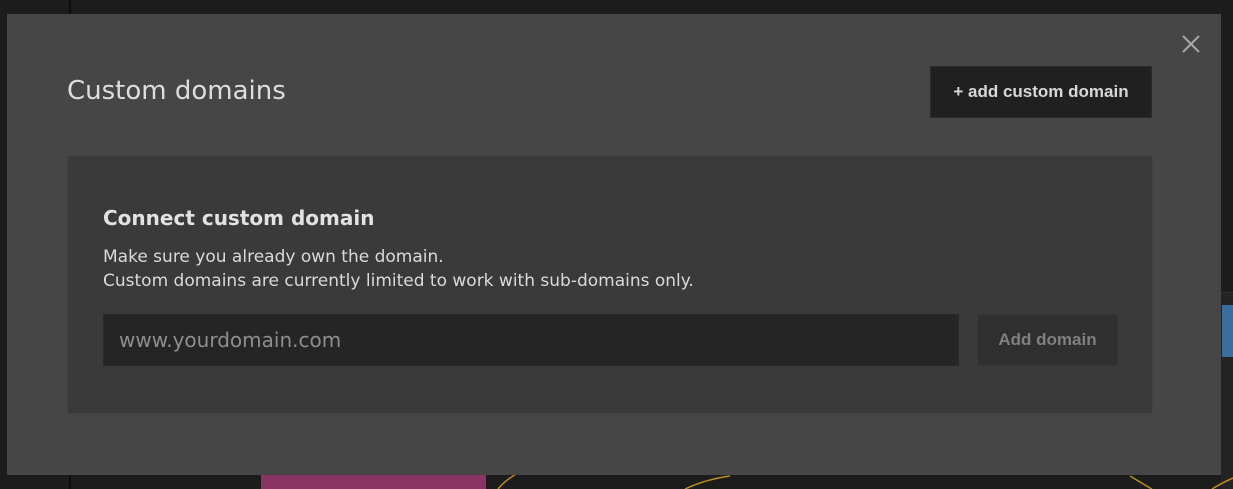 This screenshot has width=1233, height=489. Describe the element at coordinates (1227, 331) in the screenshot. I see `background-accent` at that location.